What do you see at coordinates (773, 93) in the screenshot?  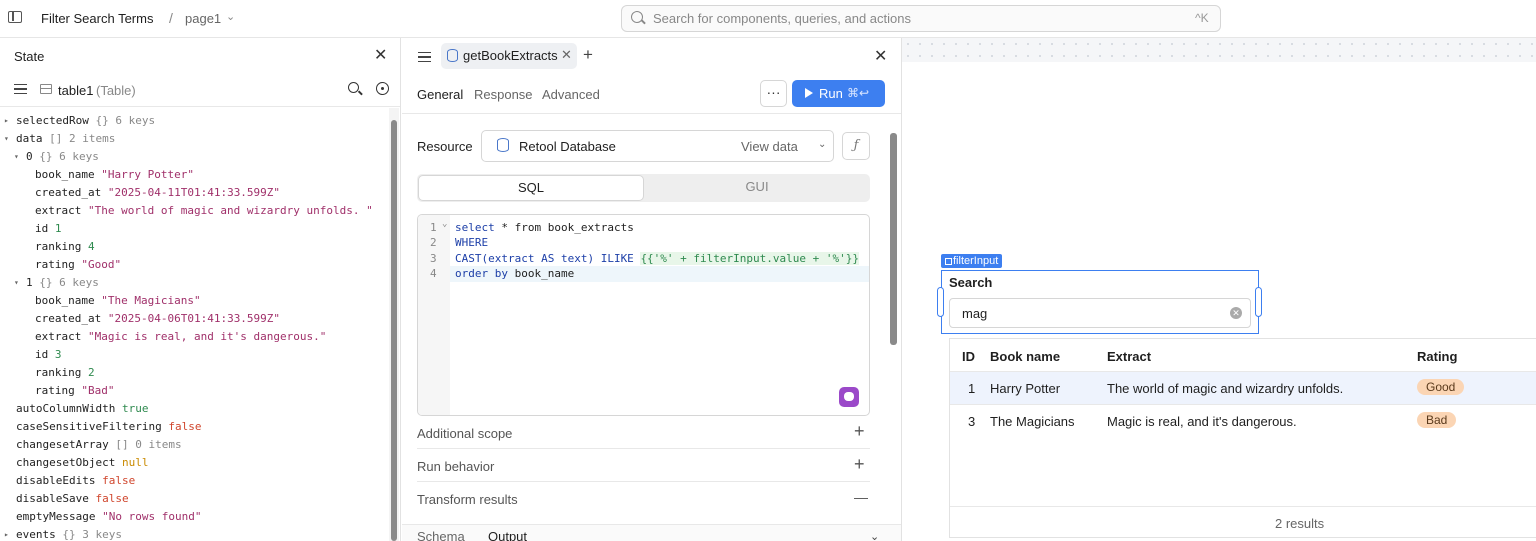 I see `more-options-button: ···` at bounding box center [773, 93].